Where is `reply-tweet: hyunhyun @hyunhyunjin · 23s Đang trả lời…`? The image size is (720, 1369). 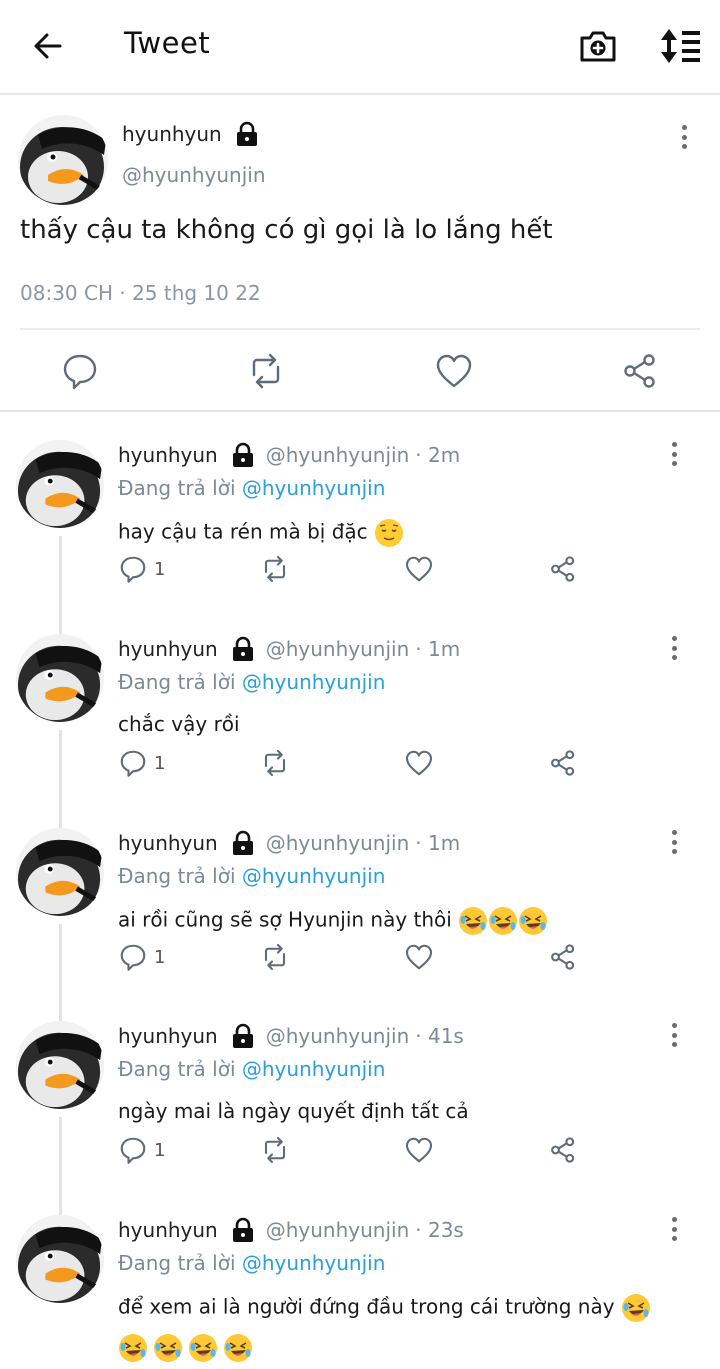
reply-tweet: hyunhyun @hyunhyunjin · 23s Đang trả lời… is located at coordinates (360, 1292).